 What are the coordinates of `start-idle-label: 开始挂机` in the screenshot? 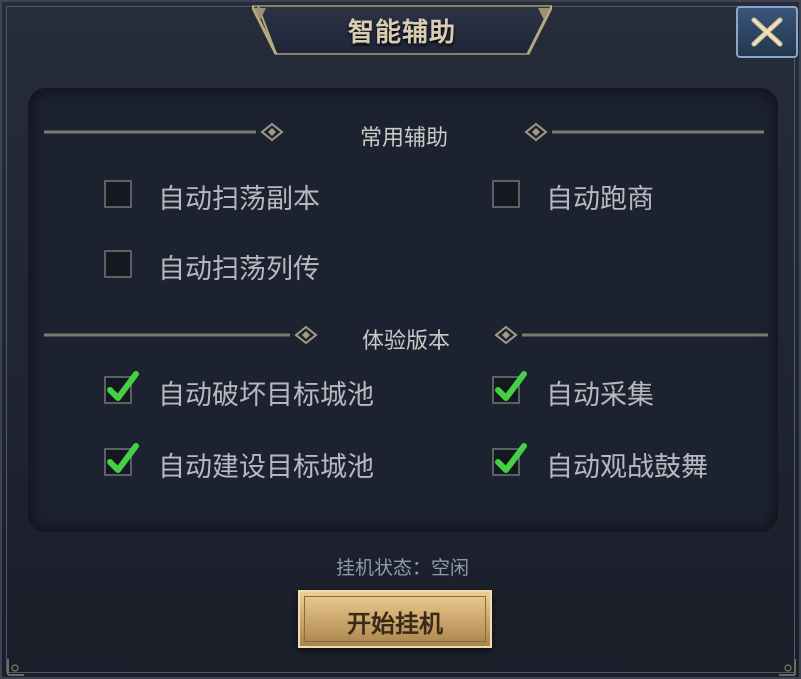 It's located at (395, 623).